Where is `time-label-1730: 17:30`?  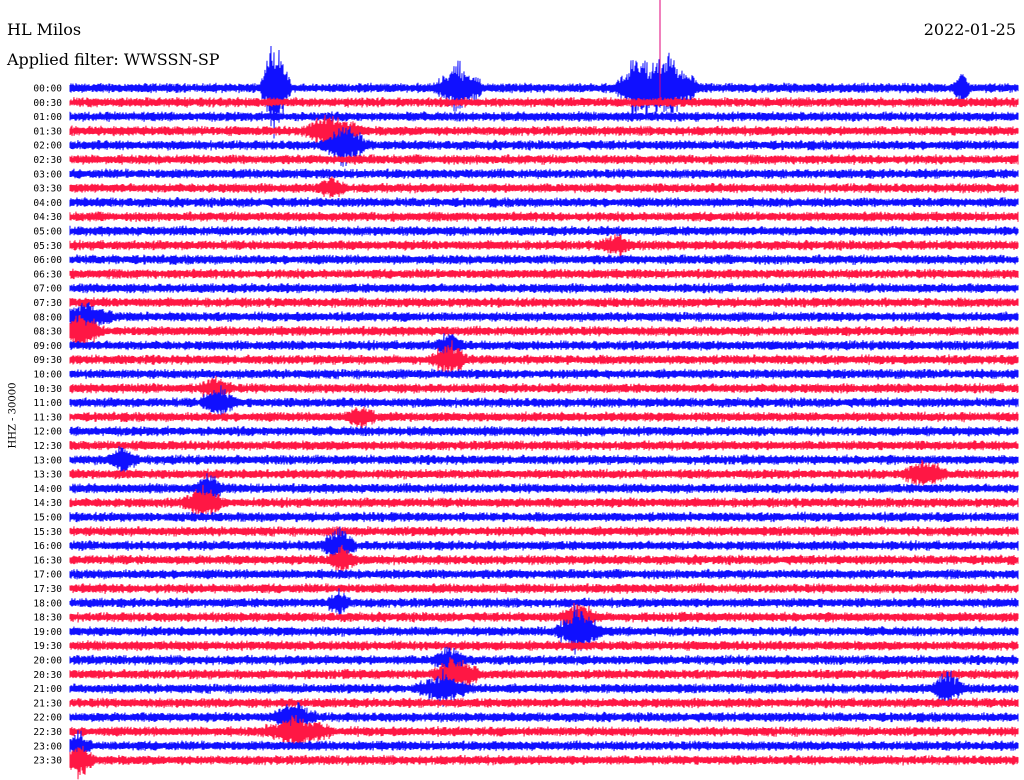
time-label-1730: 17:30 is located at coordinates (47, 589).